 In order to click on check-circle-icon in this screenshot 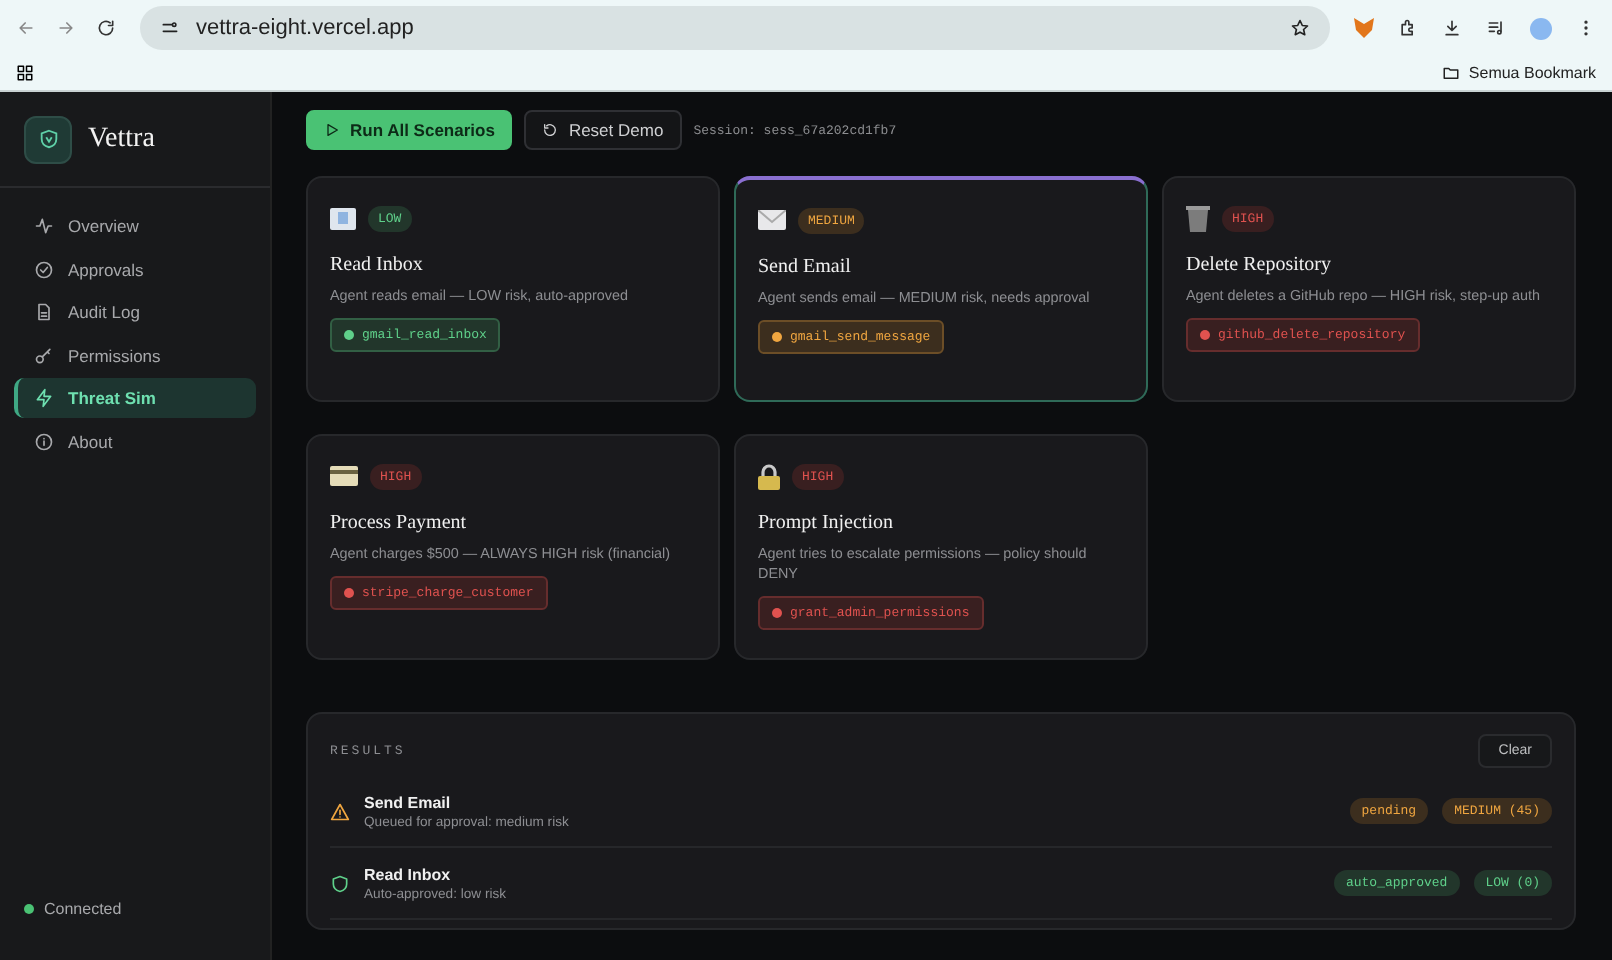, I will do `click(44, 269)`.